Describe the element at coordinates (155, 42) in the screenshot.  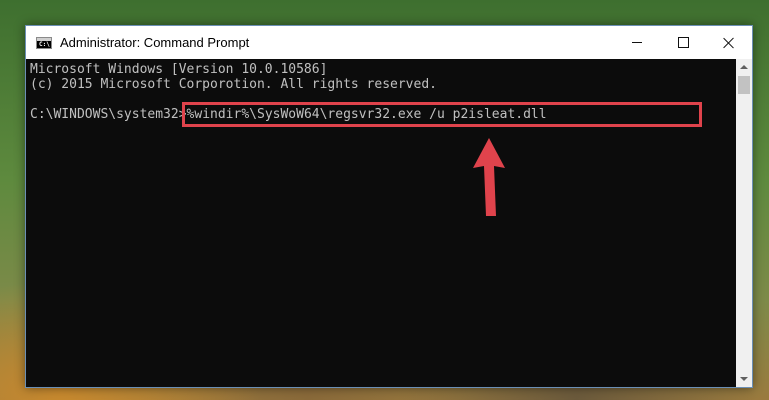
I see `window-title: Administrator: Command Prompt` at that location.